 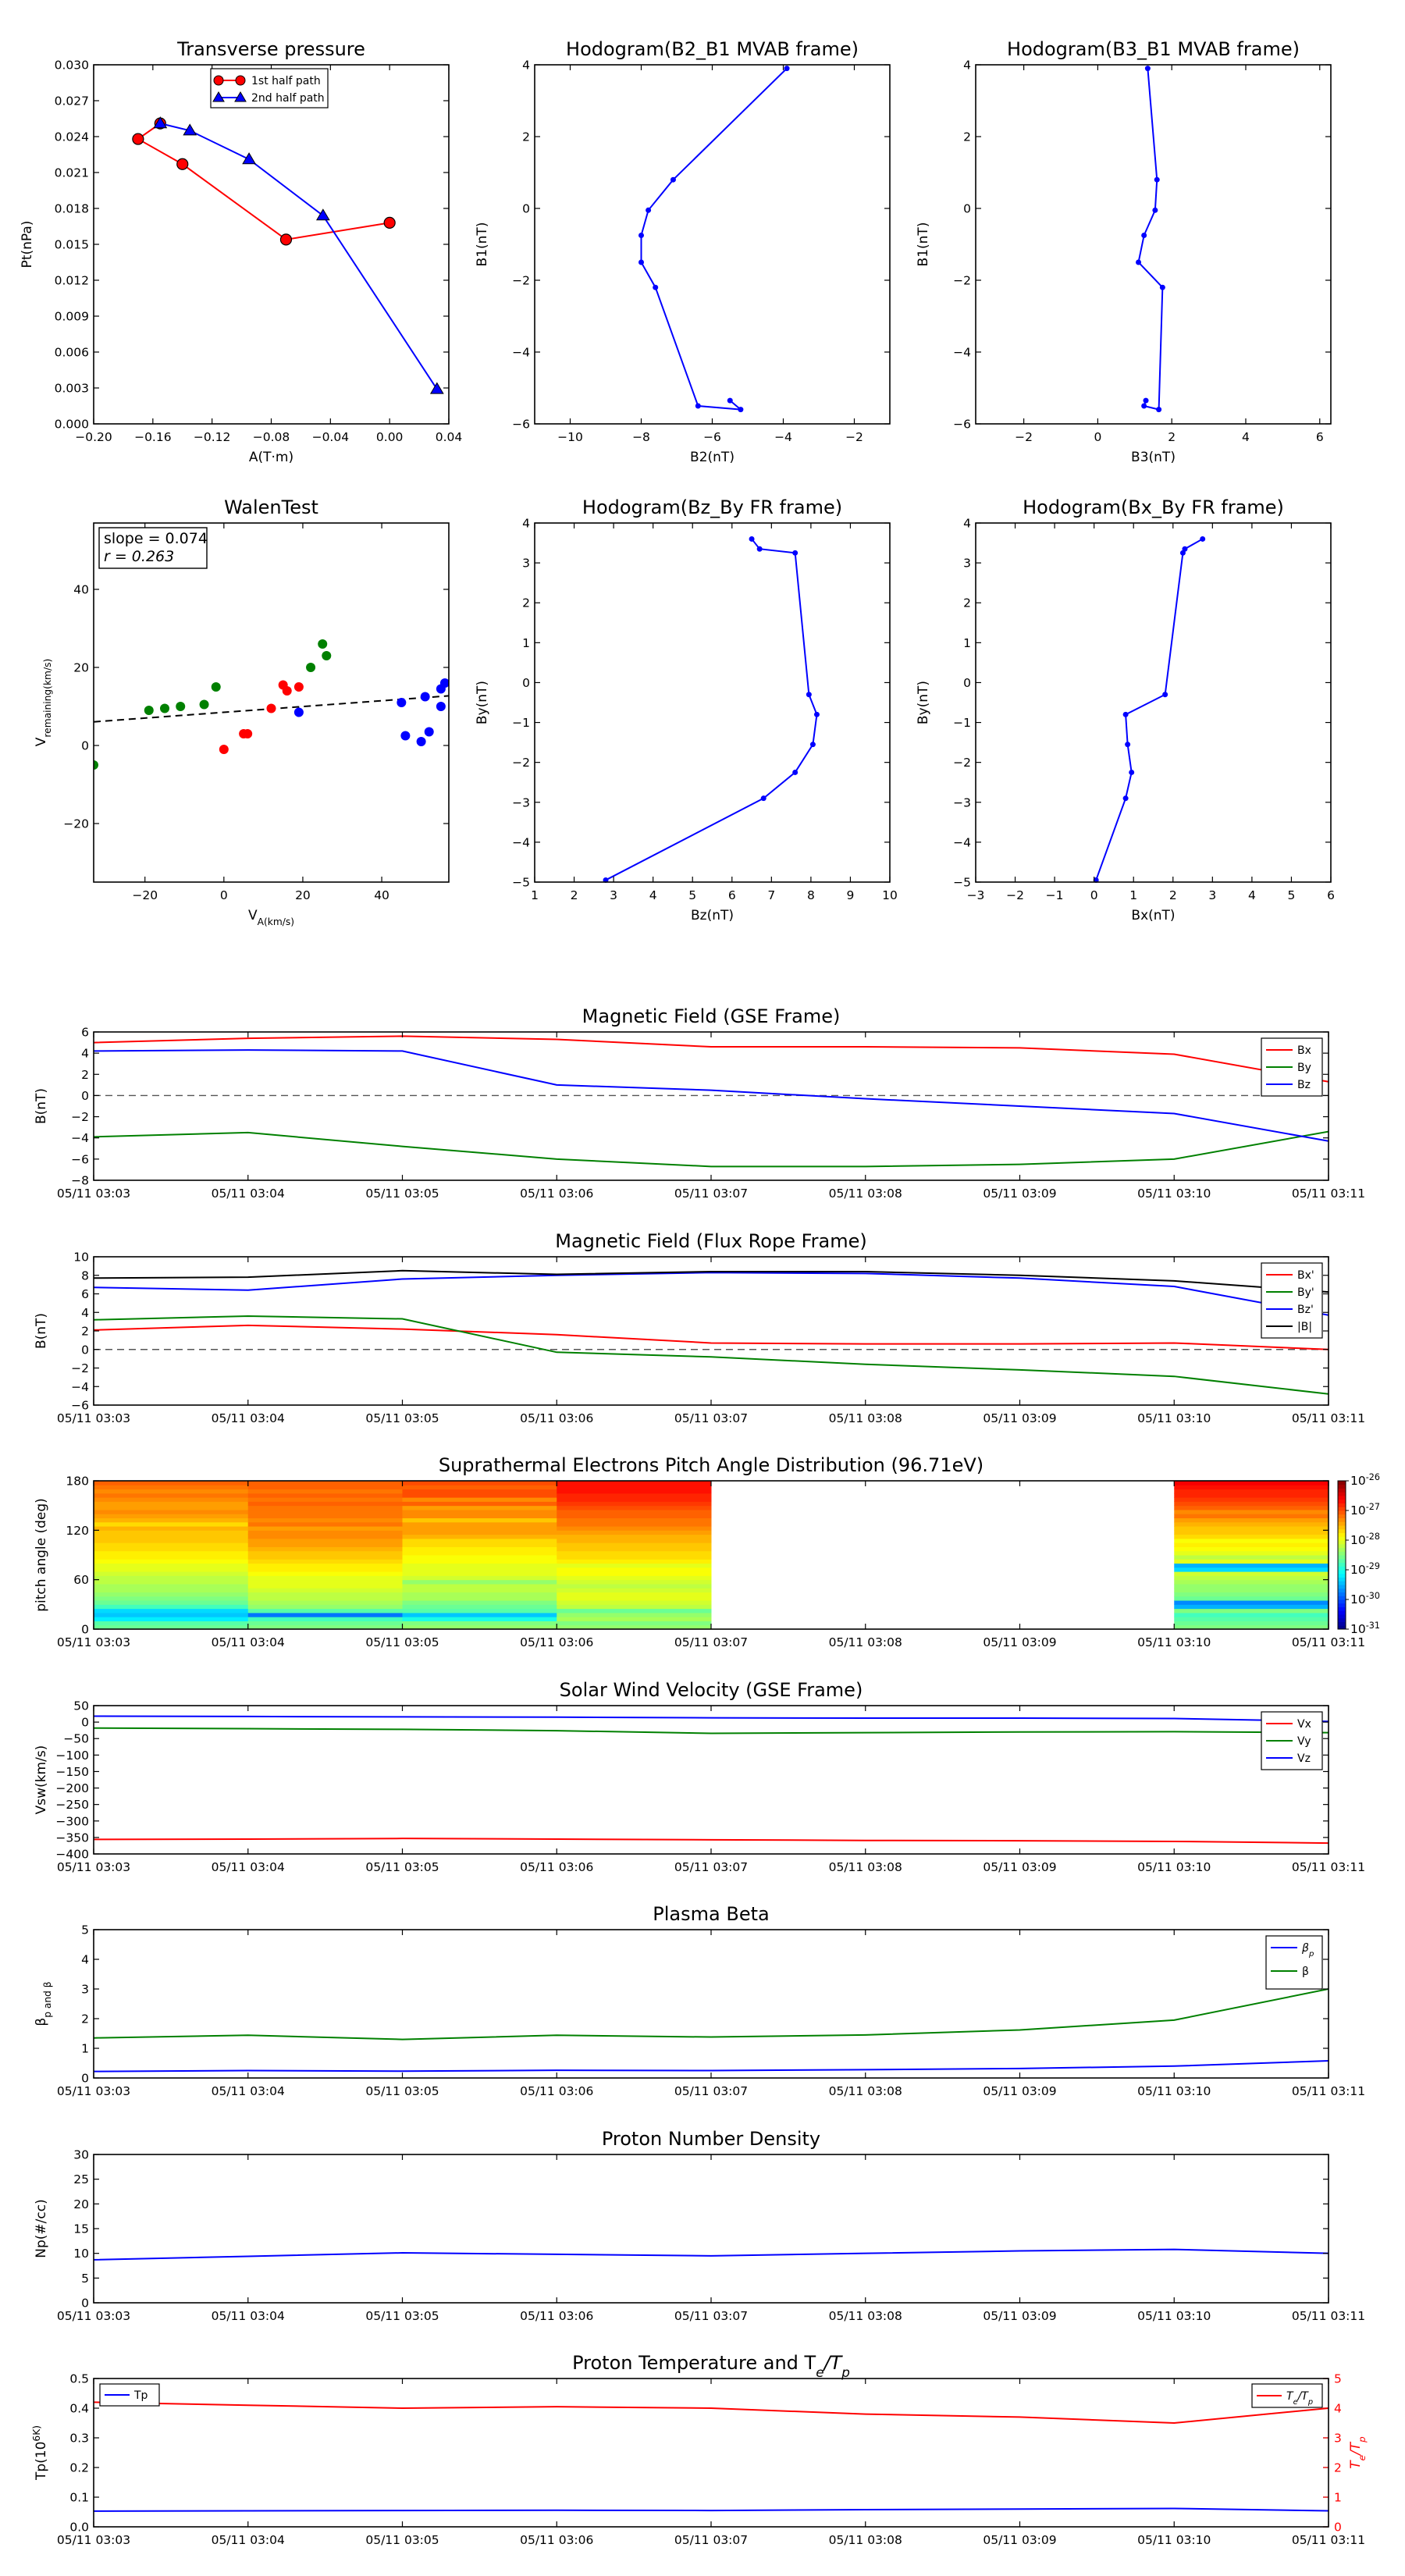 What do you see at coordinates (1304, 1327) in the screenshot?
I see `legend-label: |B|` at bounding box center [1304, 1327].